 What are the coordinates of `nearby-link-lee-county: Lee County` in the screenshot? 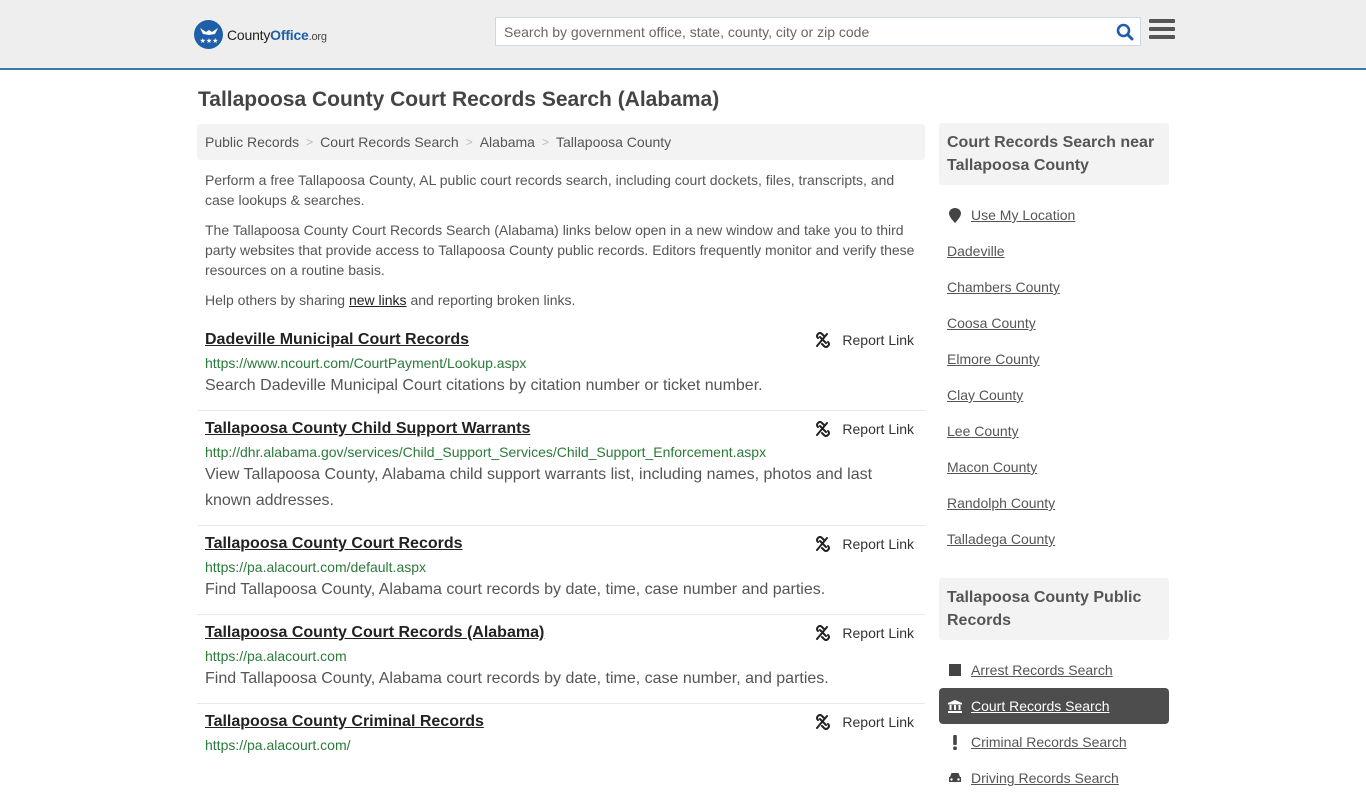 It's located at (983, 431).